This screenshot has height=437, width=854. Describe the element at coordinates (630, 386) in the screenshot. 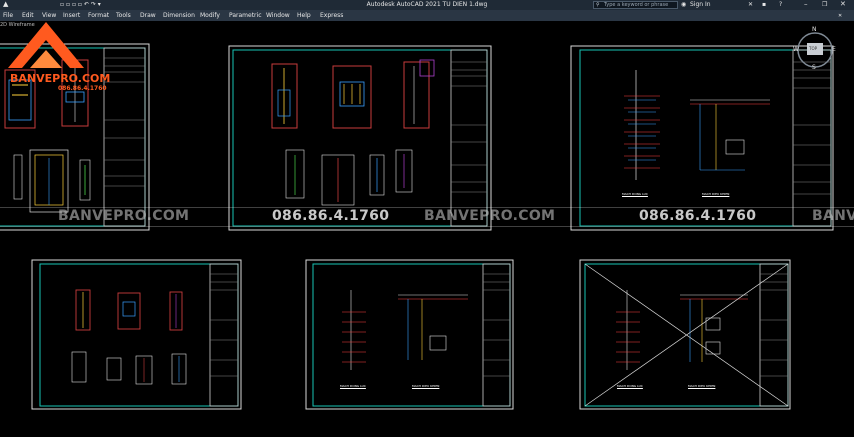

I see `caption-mach-dong-luc-6: MACH DONG LUC` at that location.